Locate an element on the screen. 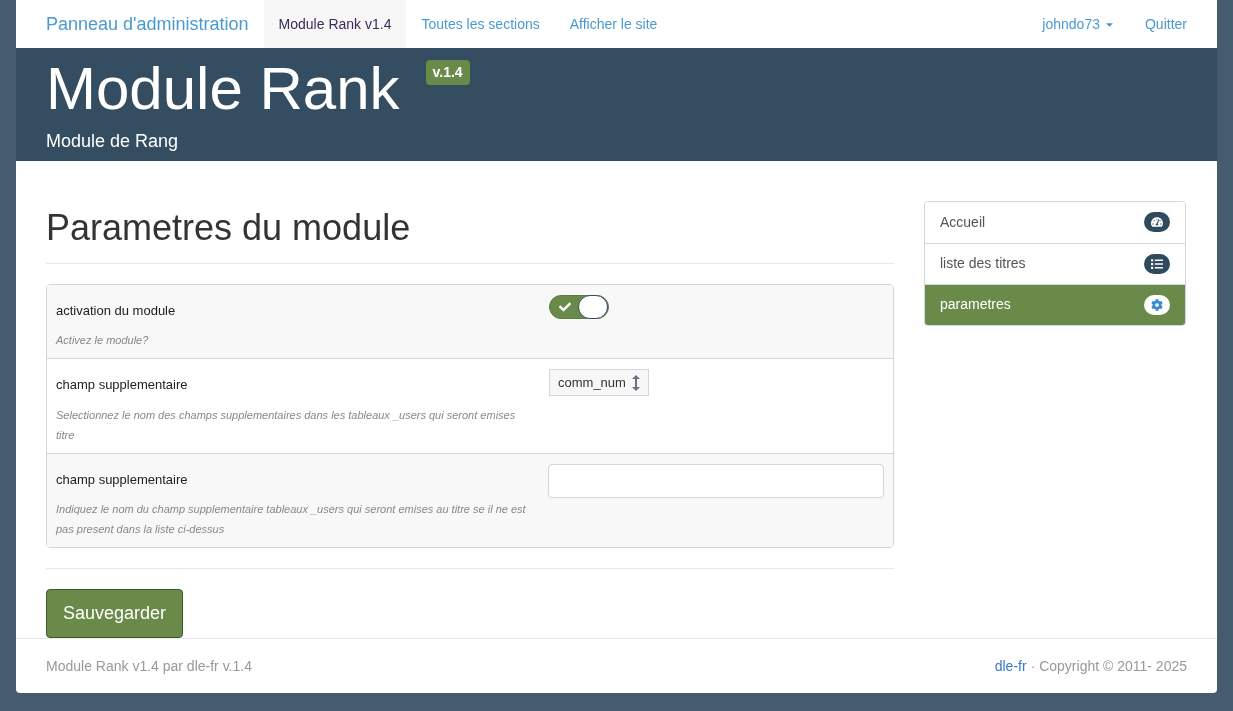 This screenshot has height=711, width=1233. save-button: Sauvegarder is located at coordinates (115, 614).